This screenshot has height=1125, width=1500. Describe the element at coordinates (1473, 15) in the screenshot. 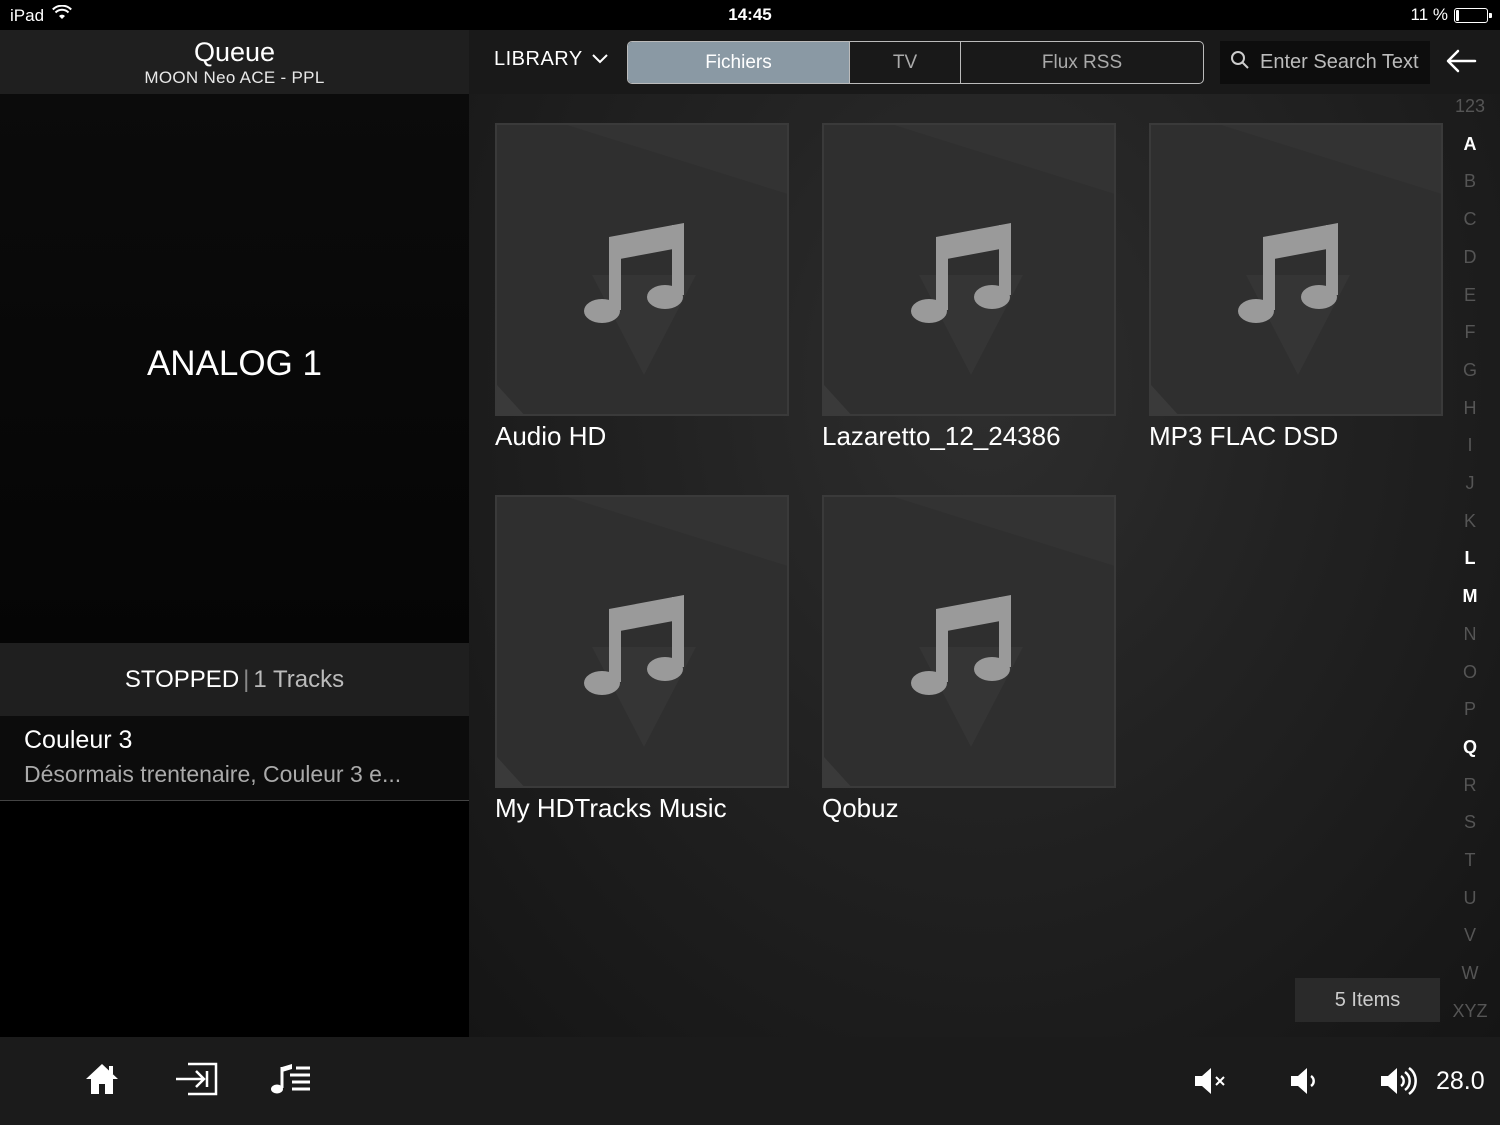

I see `battery-icon` at that location.